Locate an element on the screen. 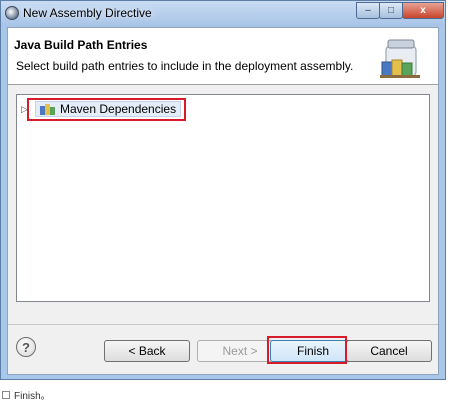 The height and width of the screenshot is (402, 474). page-title: Java Build Path Entries is located at coordinates (81, 45).